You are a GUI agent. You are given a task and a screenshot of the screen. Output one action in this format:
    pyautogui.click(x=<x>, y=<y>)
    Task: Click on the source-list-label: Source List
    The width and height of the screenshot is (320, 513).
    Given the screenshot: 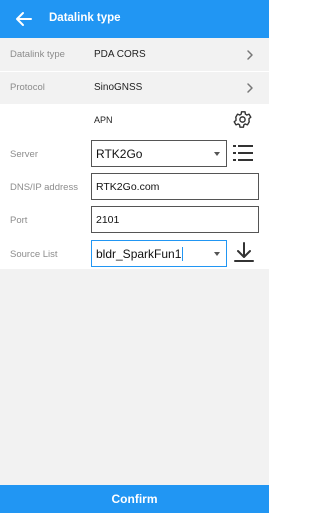 What is the action you would take?
    pyautogui.click(x=34, y=254)
    